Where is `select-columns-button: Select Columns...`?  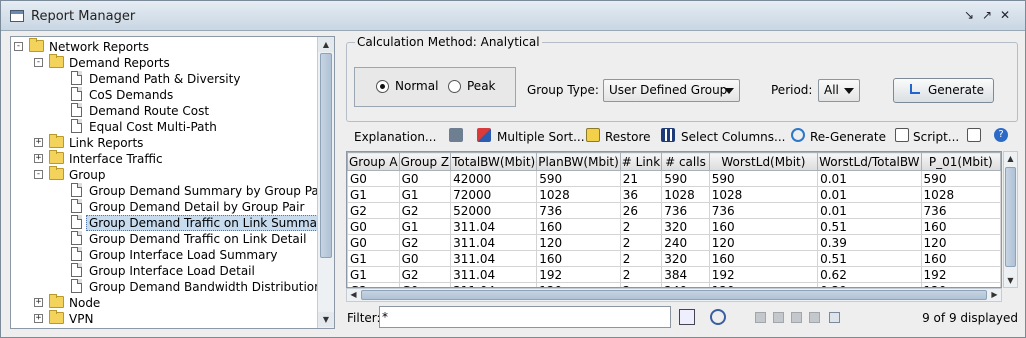
select-columns-button: Select Columns... is located at coordinates (733, 137).